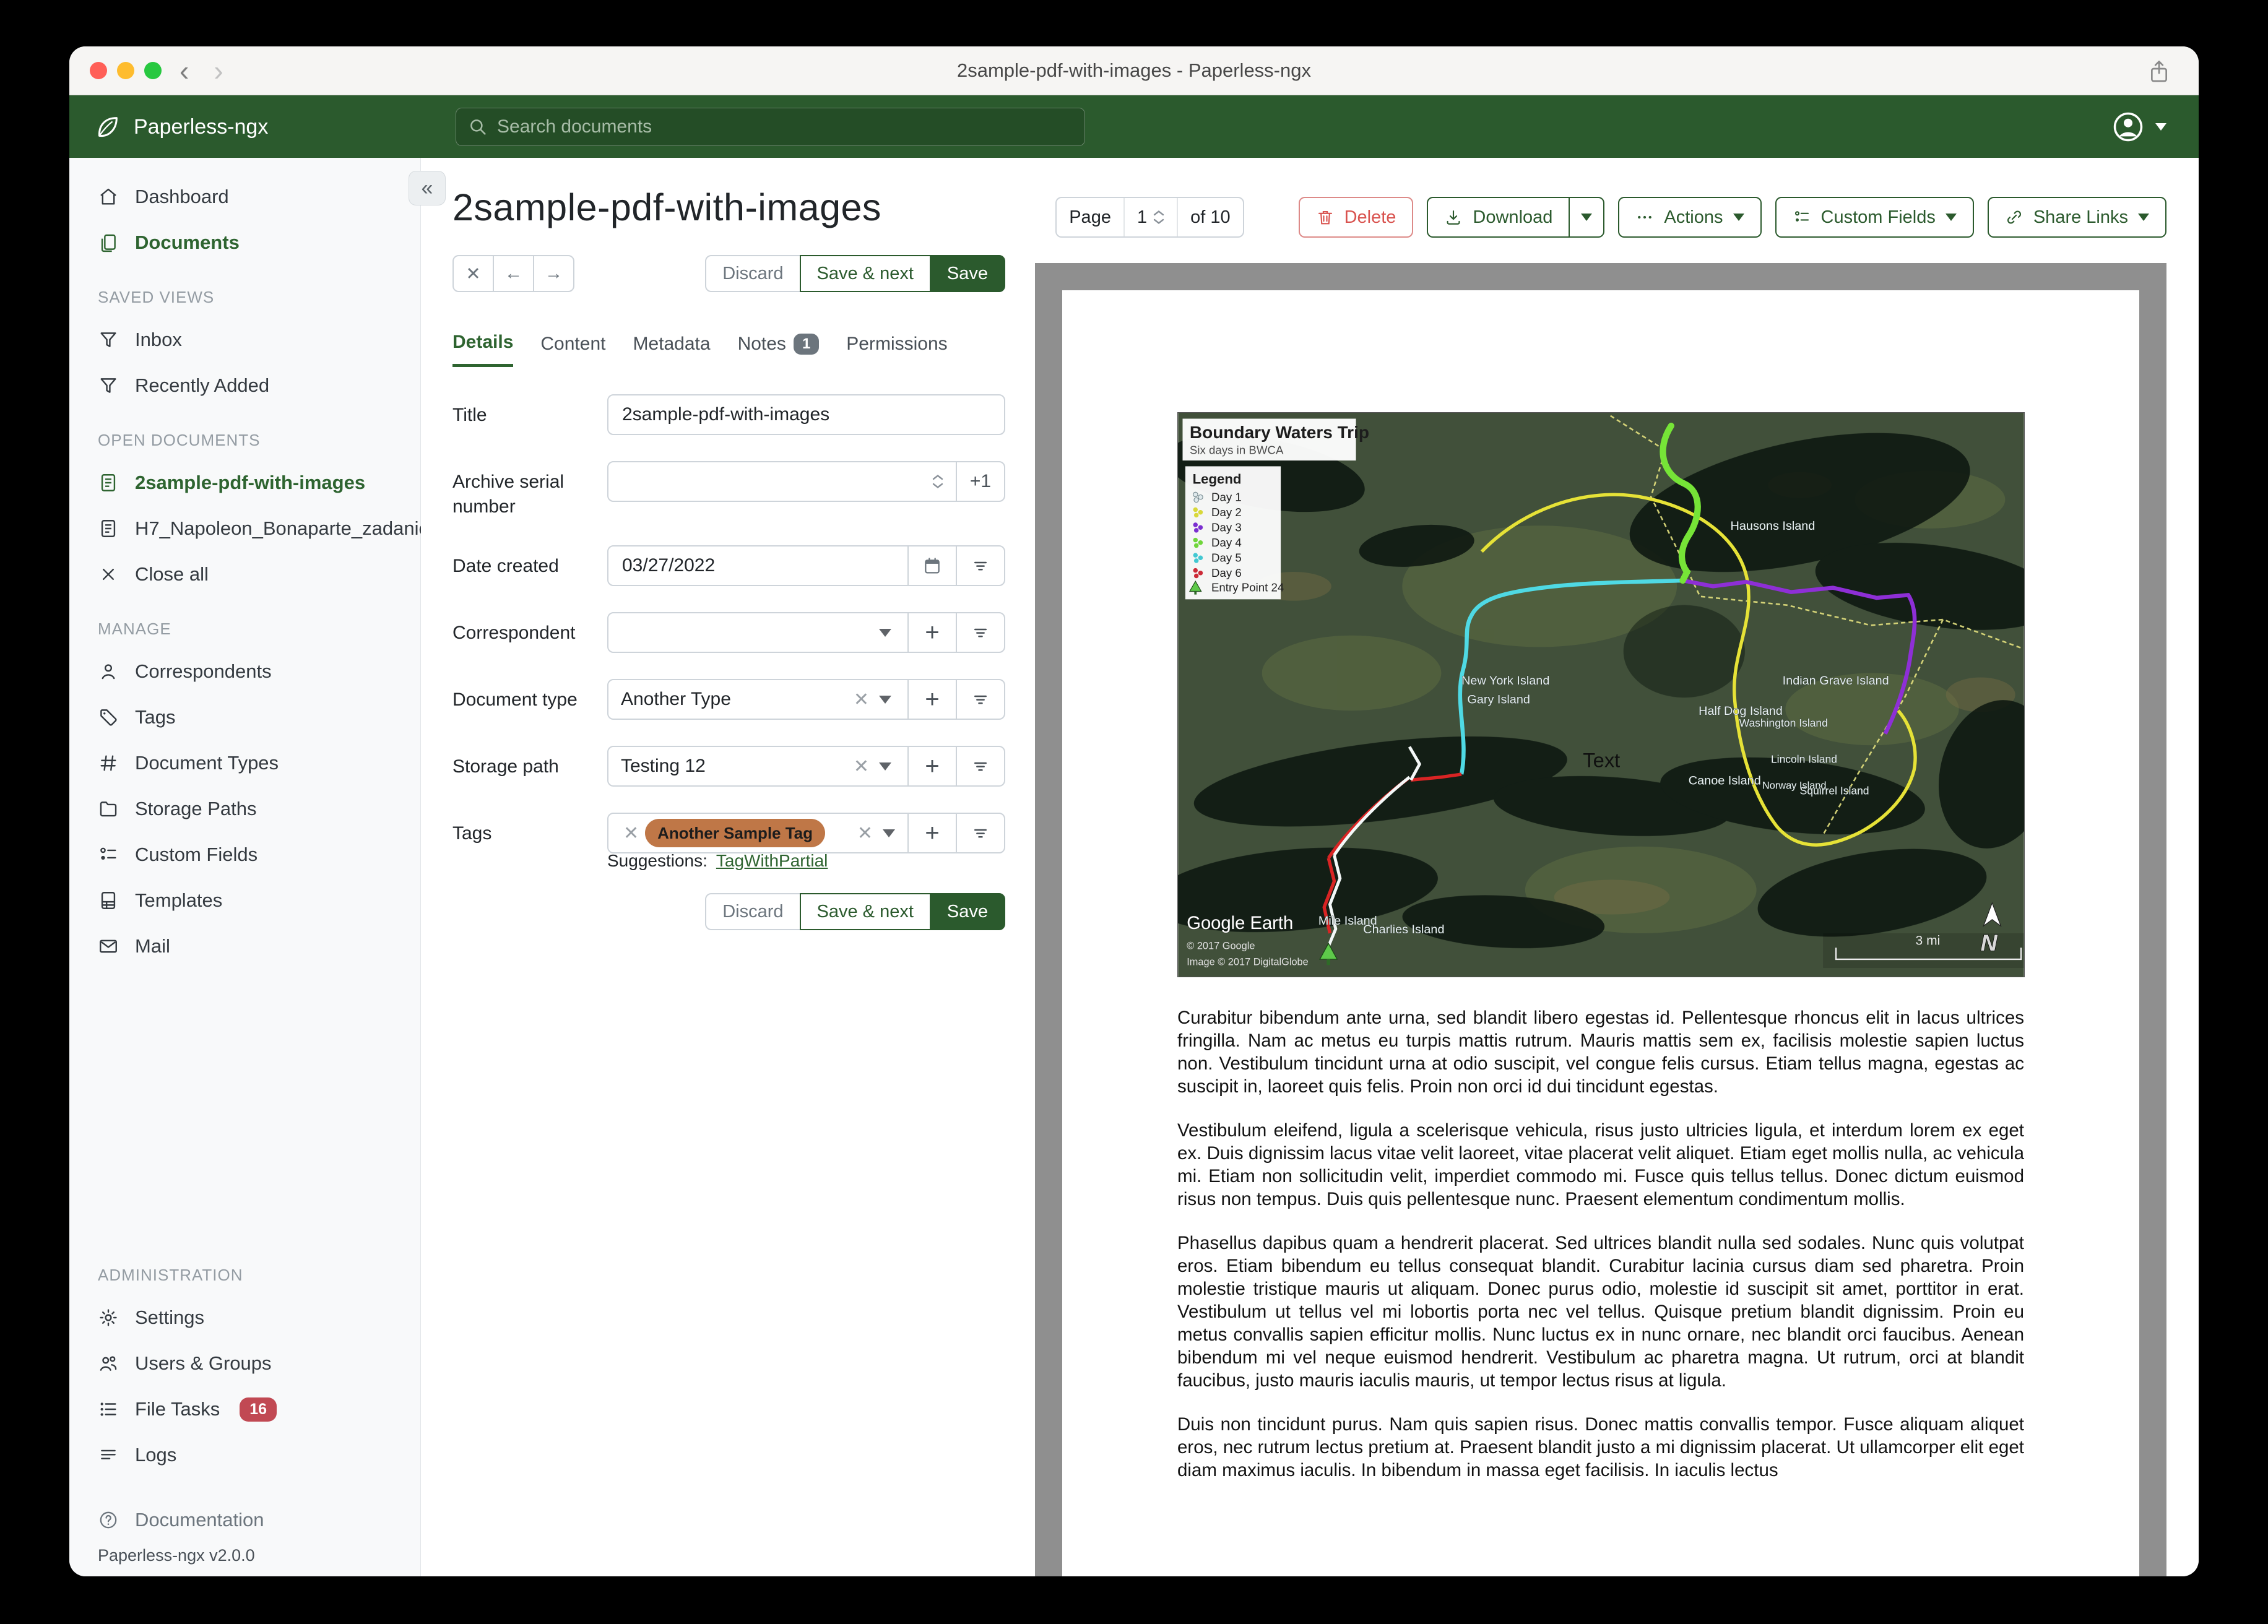 The width and height of the screenshot is (2268, 1624). Describe the element at coordinates (980, 833) in the screenshot. I see `tags-filter-button` at that location.